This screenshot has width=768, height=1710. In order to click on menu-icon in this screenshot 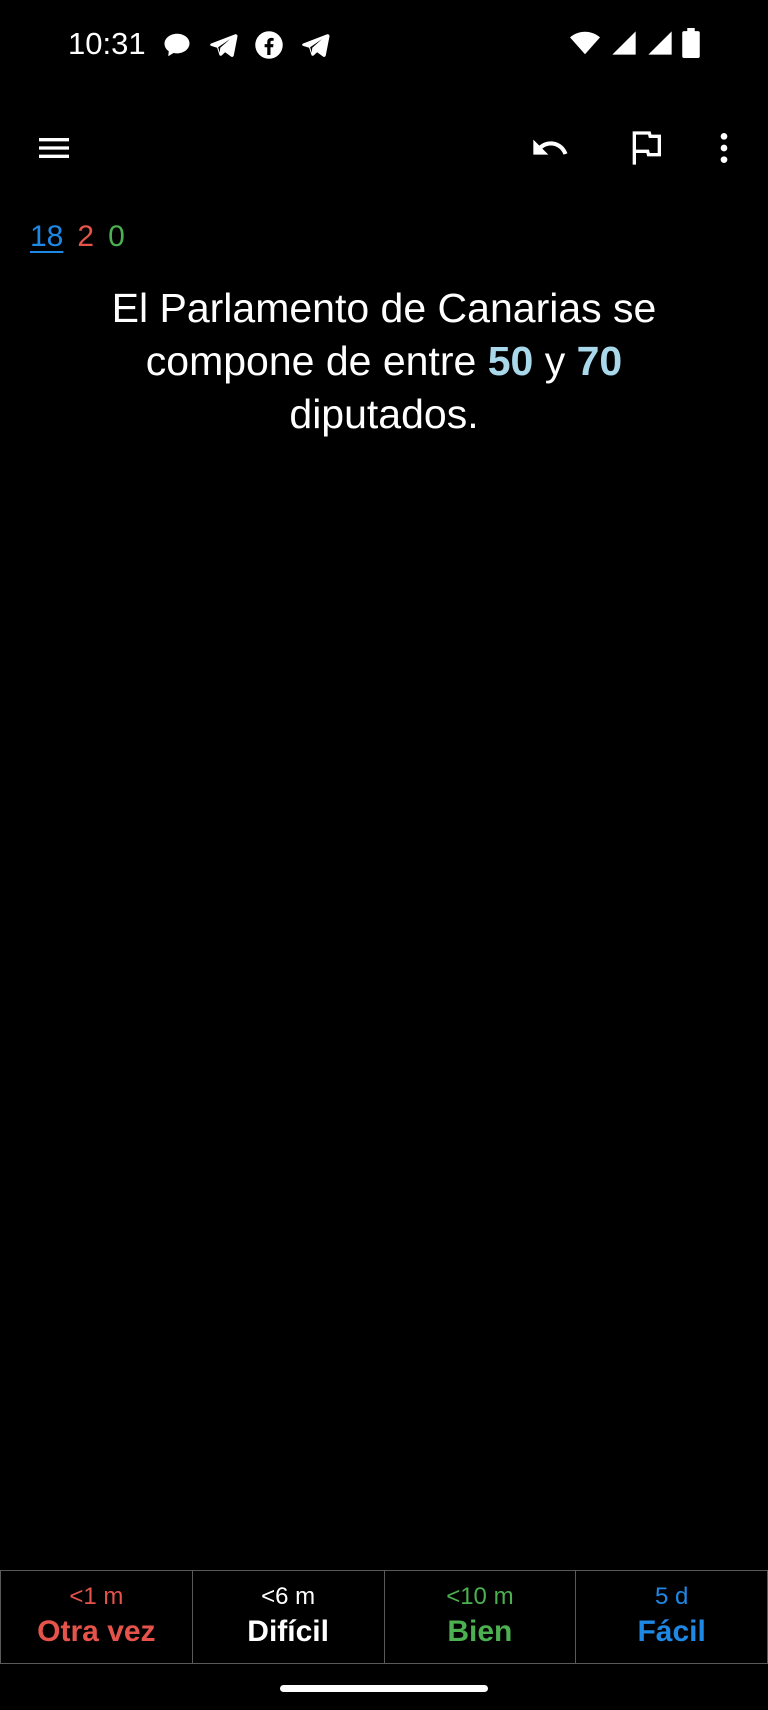, I will do `click(54, 148)`.